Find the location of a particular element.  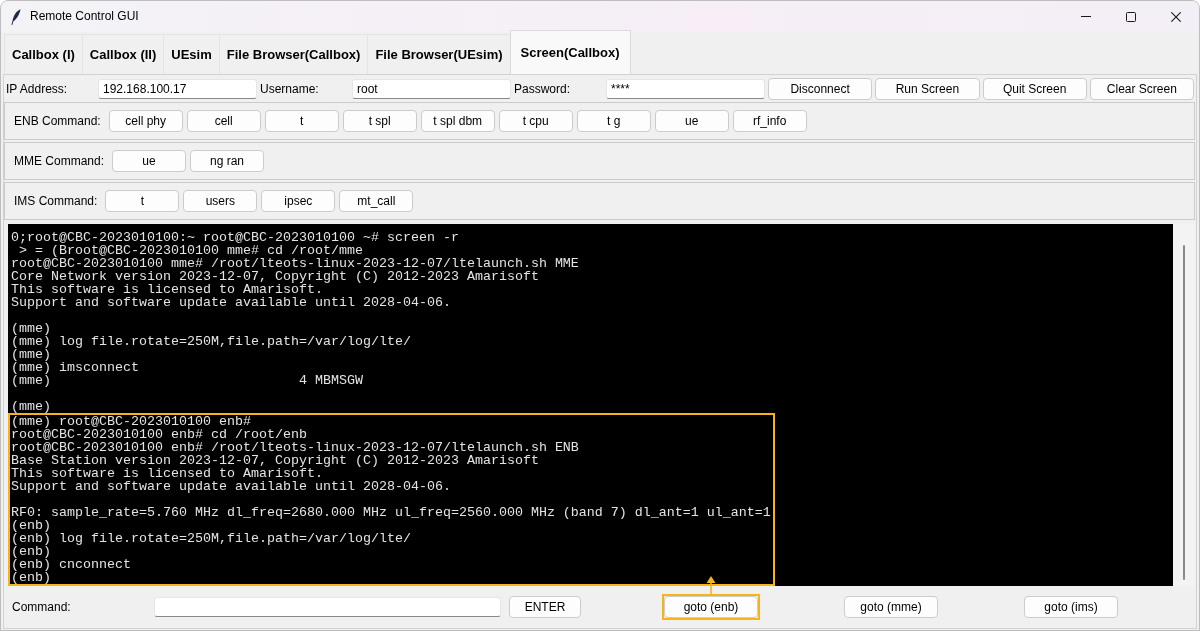

terminal-line: (mme) imsconnect is located at coordinates (75, 367).